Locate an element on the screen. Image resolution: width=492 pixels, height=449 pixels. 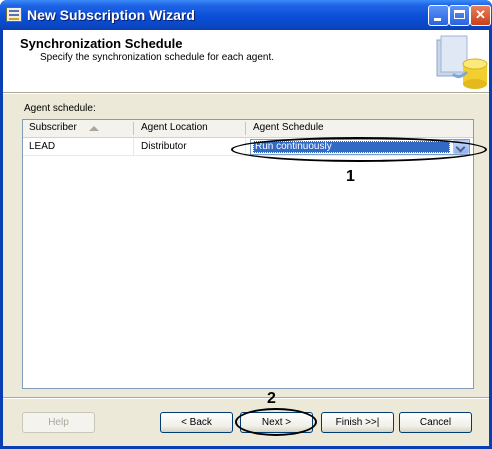
callout-oval-next is located at coordinates (276, 422).